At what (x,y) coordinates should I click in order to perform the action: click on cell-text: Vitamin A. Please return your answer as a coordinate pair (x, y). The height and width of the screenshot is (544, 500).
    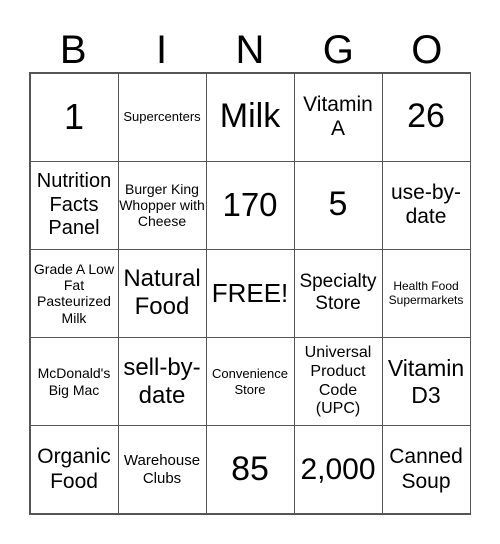
    Looking at the image, I should click on (338, 116).